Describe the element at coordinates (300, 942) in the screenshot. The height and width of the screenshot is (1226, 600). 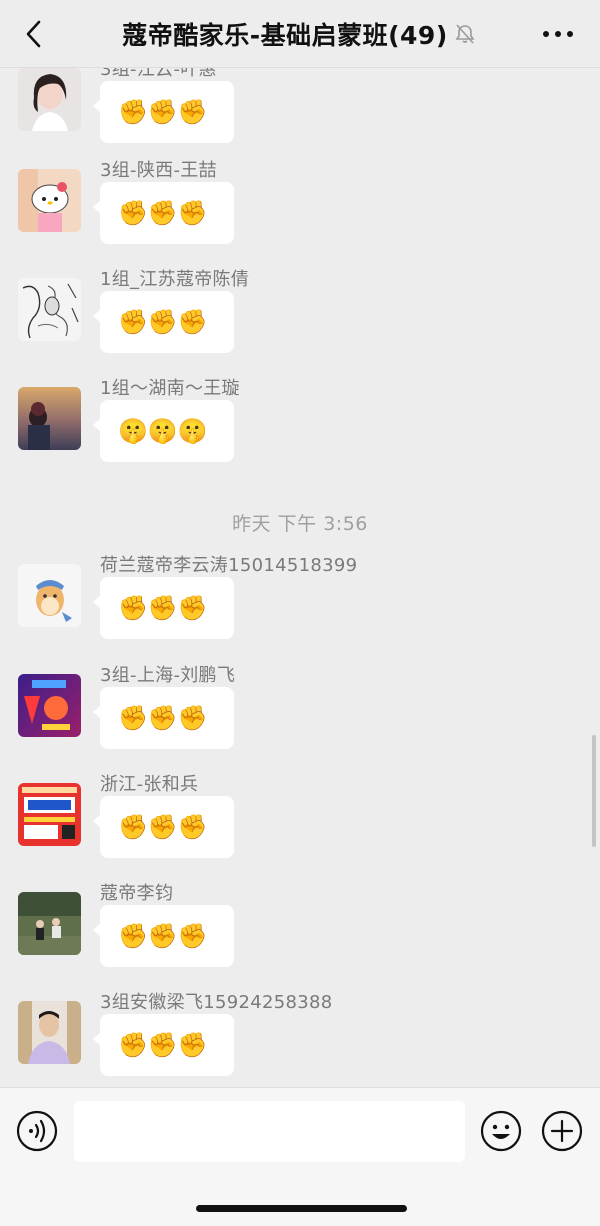
I see `message-item: 蔻帝李钧 ✊✊✊` at that location.